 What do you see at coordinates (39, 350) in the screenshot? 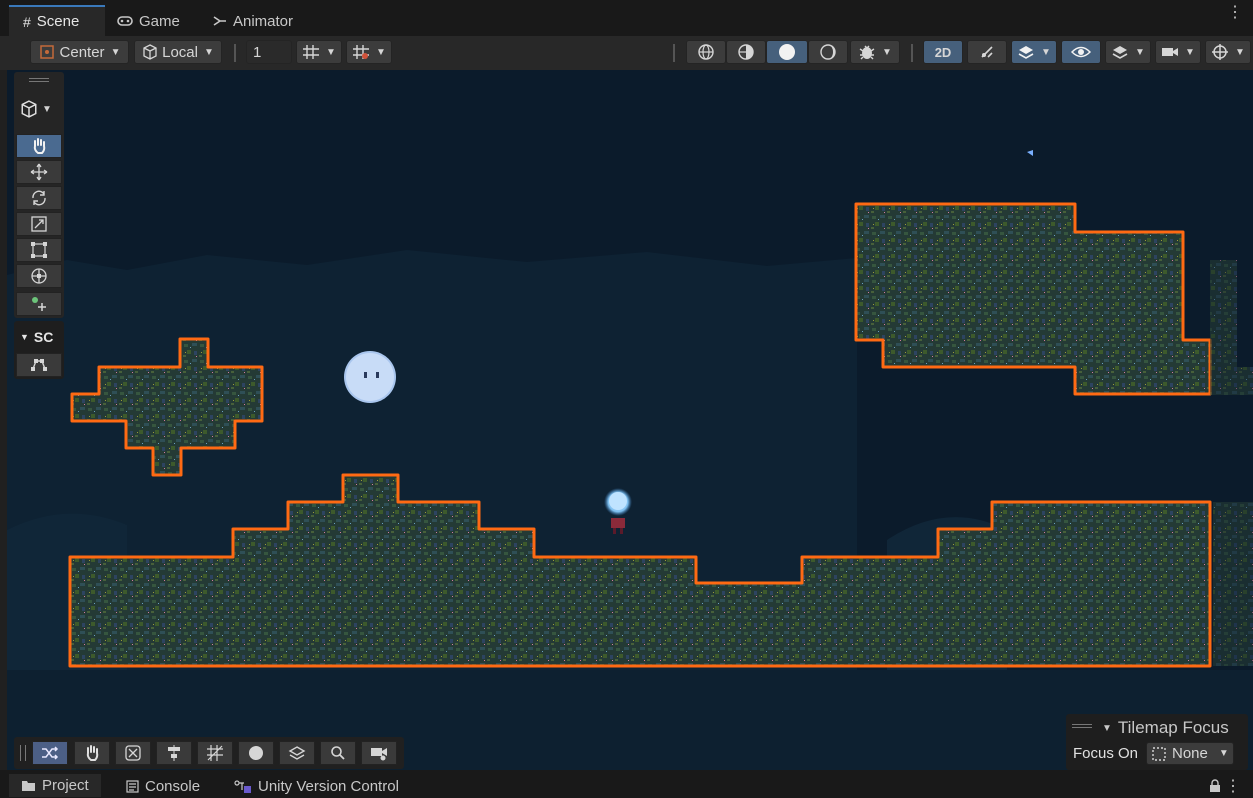
I see `component-tools-overlay: ▼ SC` at bounding box center [39, 350].